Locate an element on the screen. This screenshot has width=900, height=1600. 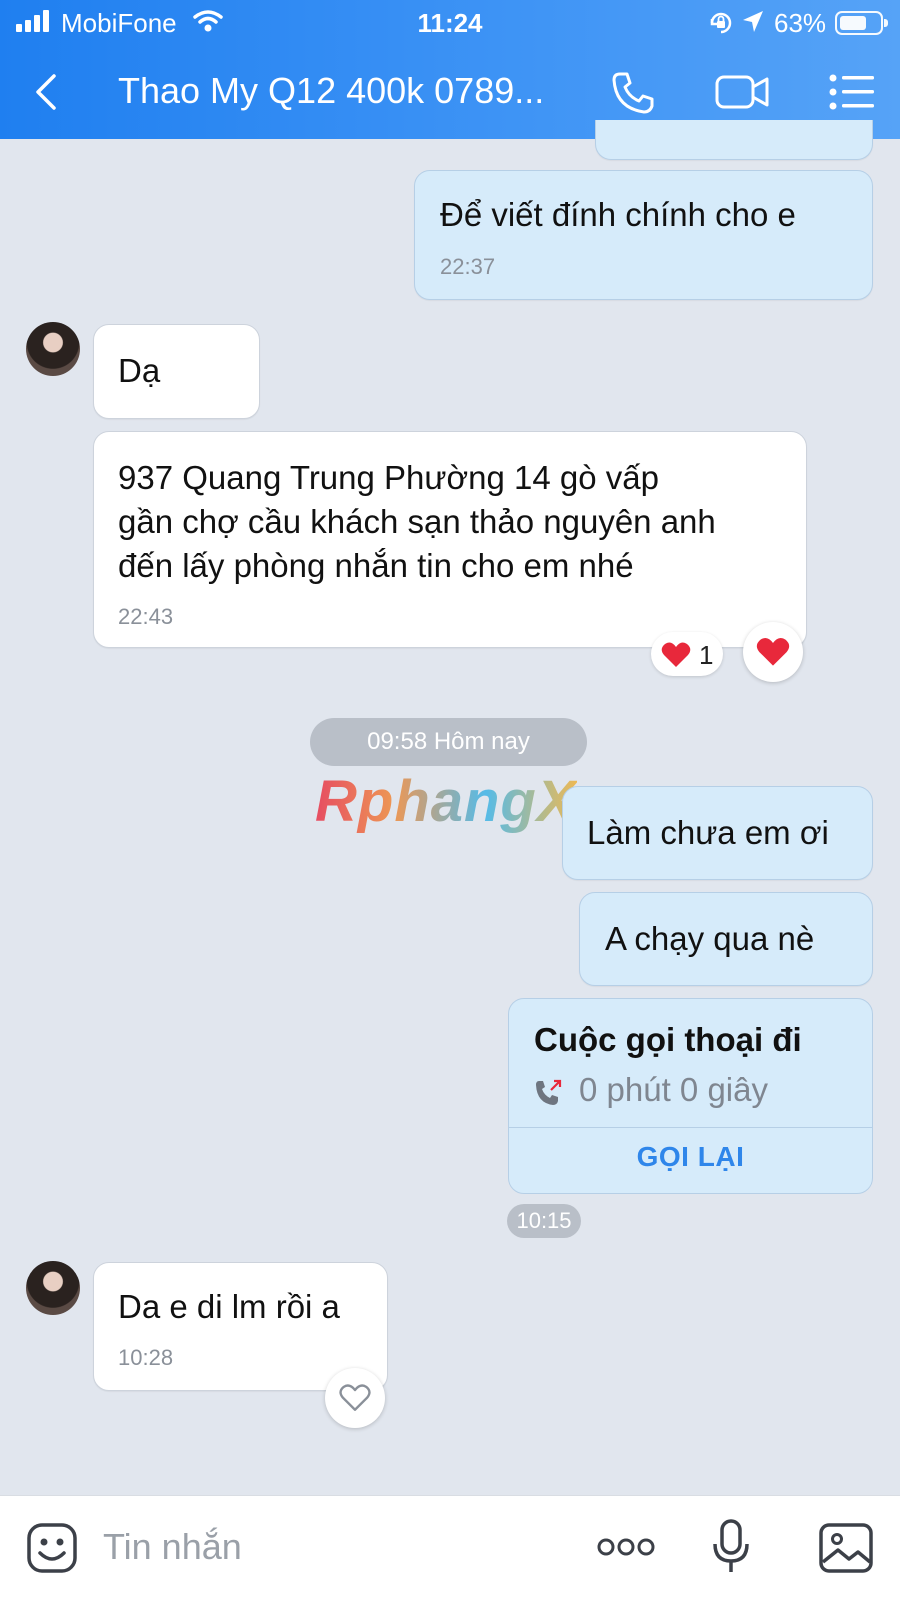
message-text: Làm chưa em ơi is located at coordinates (708, 832).